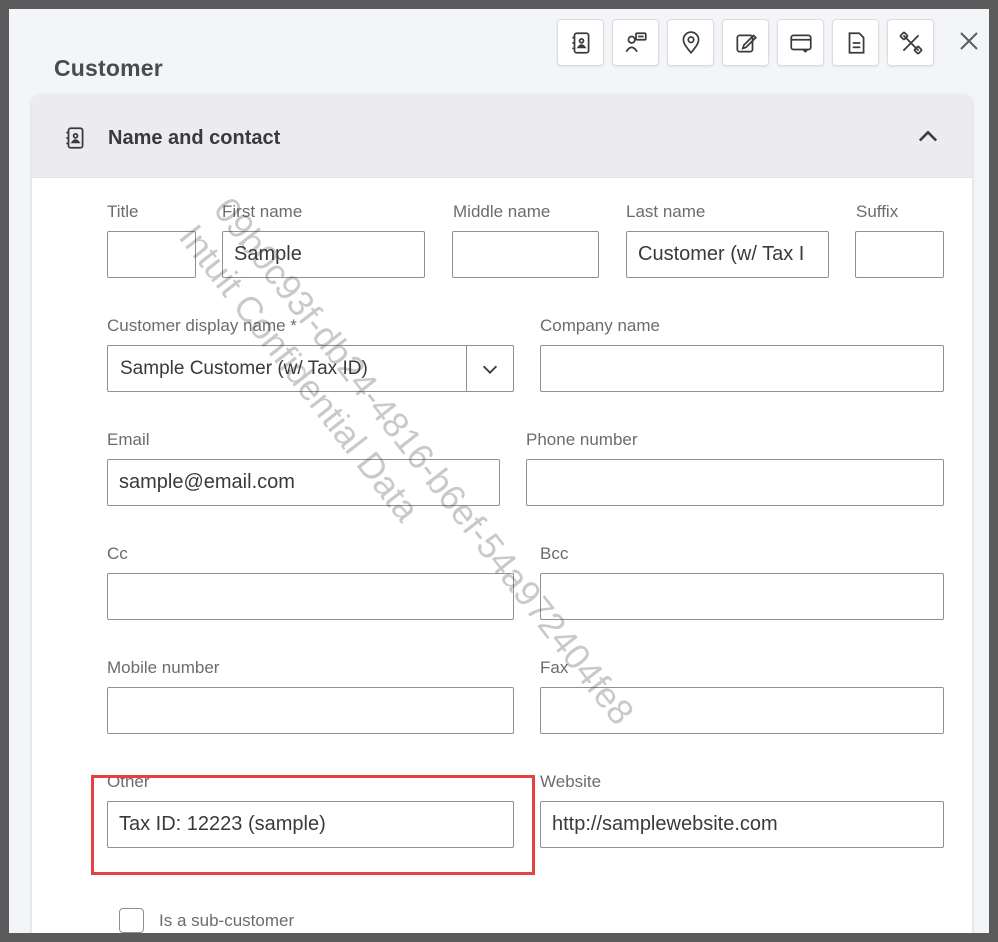  Describe the element at coordinates (742, 596) in the screenshot. I see `bcc-input` at that location.